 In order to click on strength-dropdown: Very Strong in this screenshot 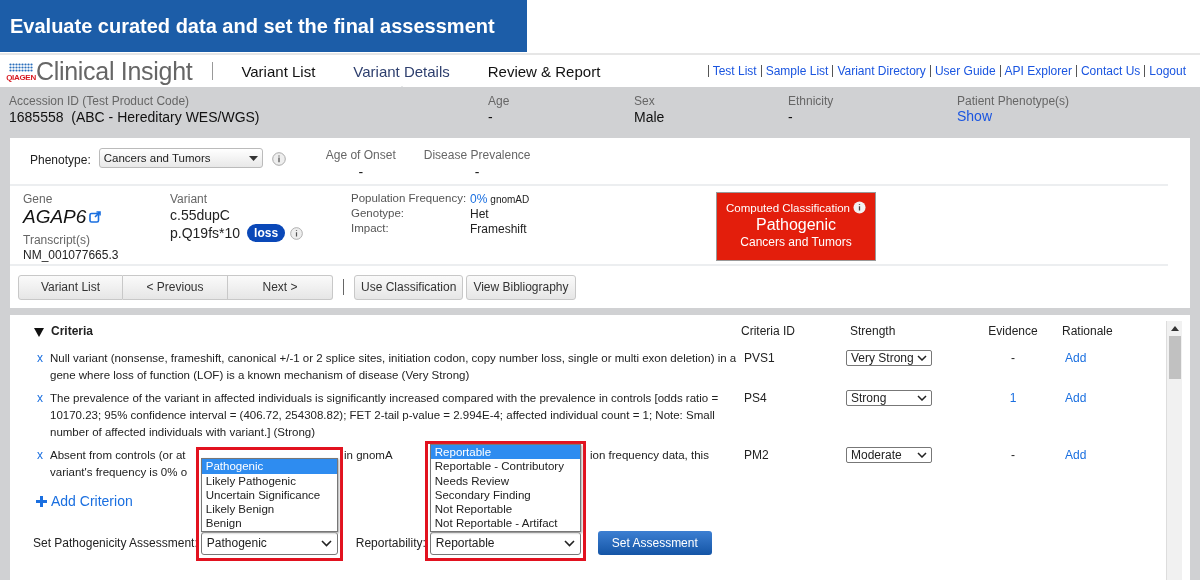, I will do `click(889, 358)`.